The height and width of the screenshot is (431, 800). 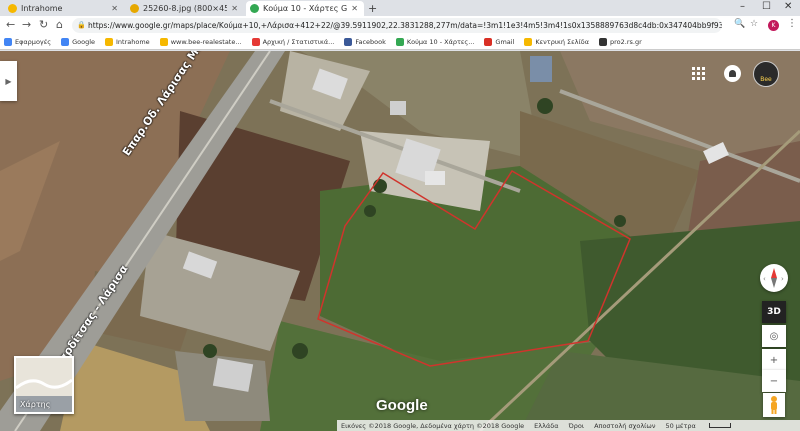 I want to click on bookmark-gmail: Gmail, so click(x=499, y=42).